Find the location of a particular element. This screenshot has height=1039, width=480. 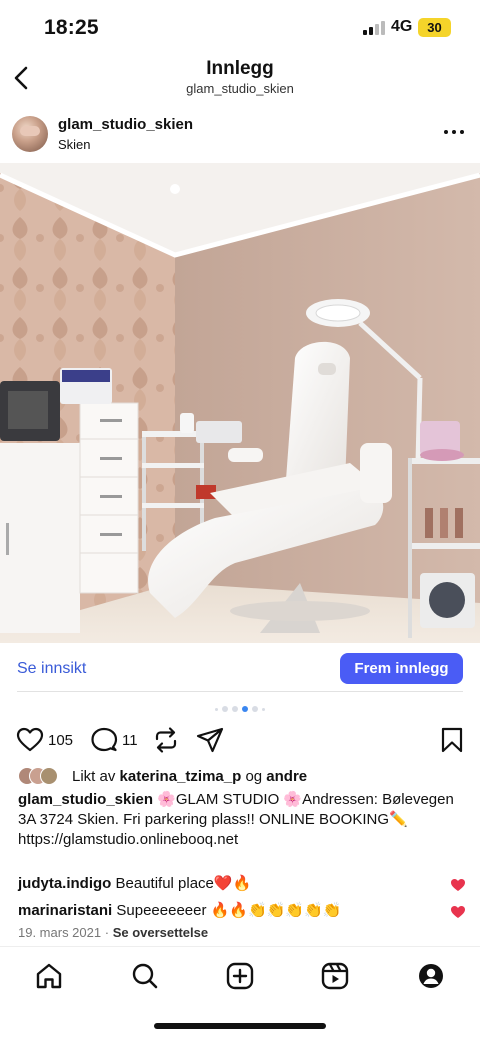

post-date: 19. mars 2021 is located at coordinates (60, 932).